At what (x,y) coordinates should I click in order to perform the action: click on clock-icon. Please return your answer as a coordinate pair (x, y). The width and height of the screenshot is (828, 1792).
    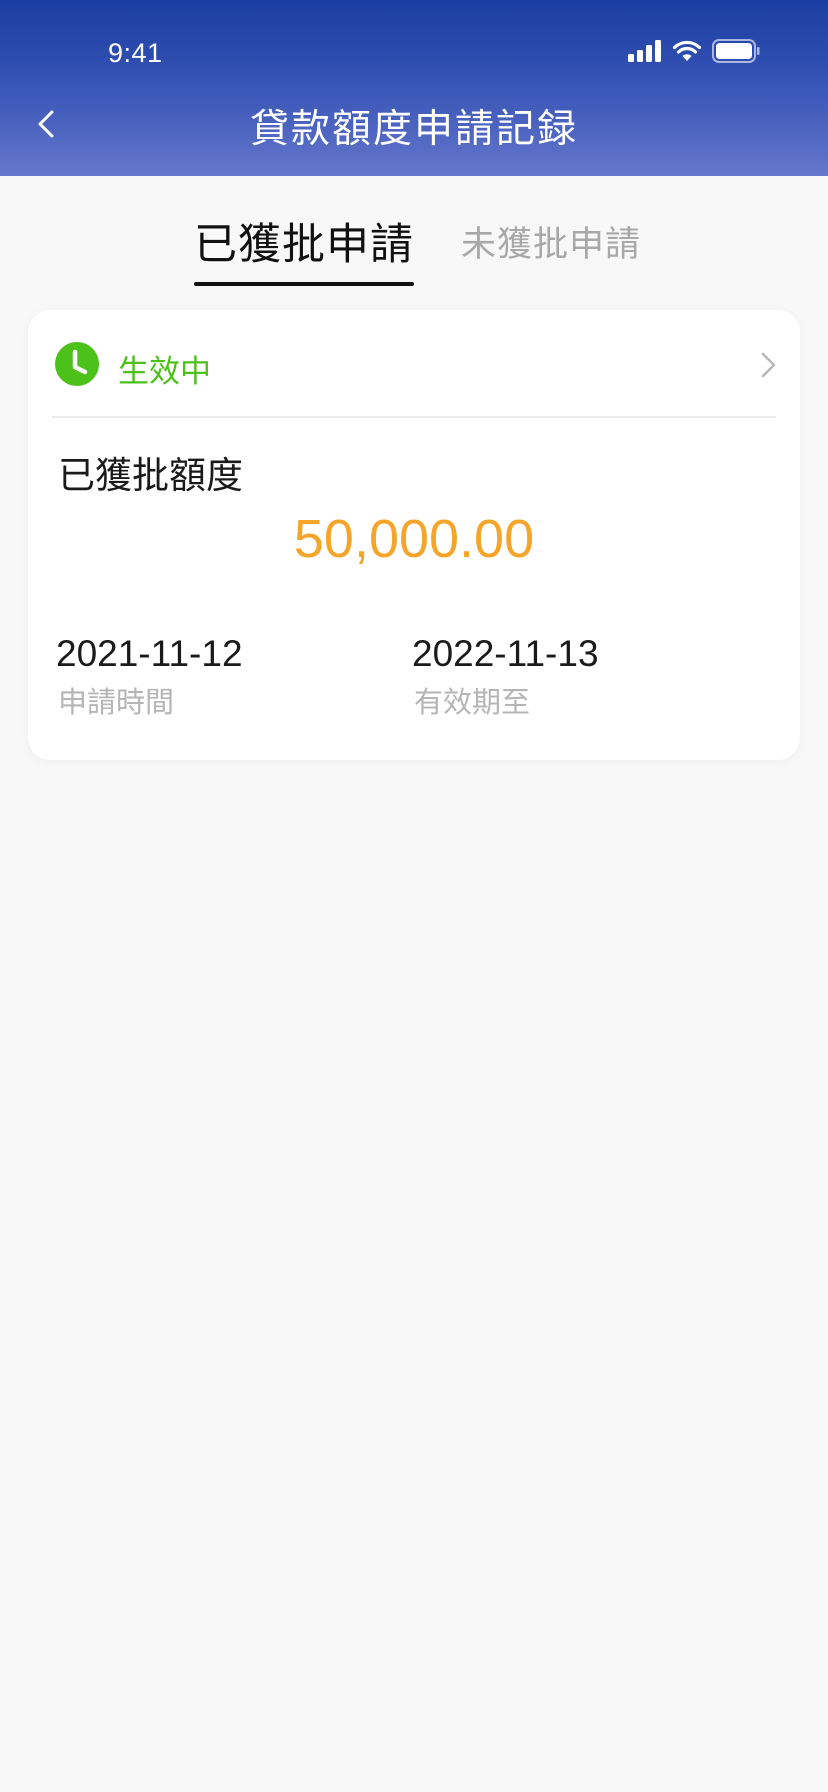
    Looking at the image, I should click on (77, 364).